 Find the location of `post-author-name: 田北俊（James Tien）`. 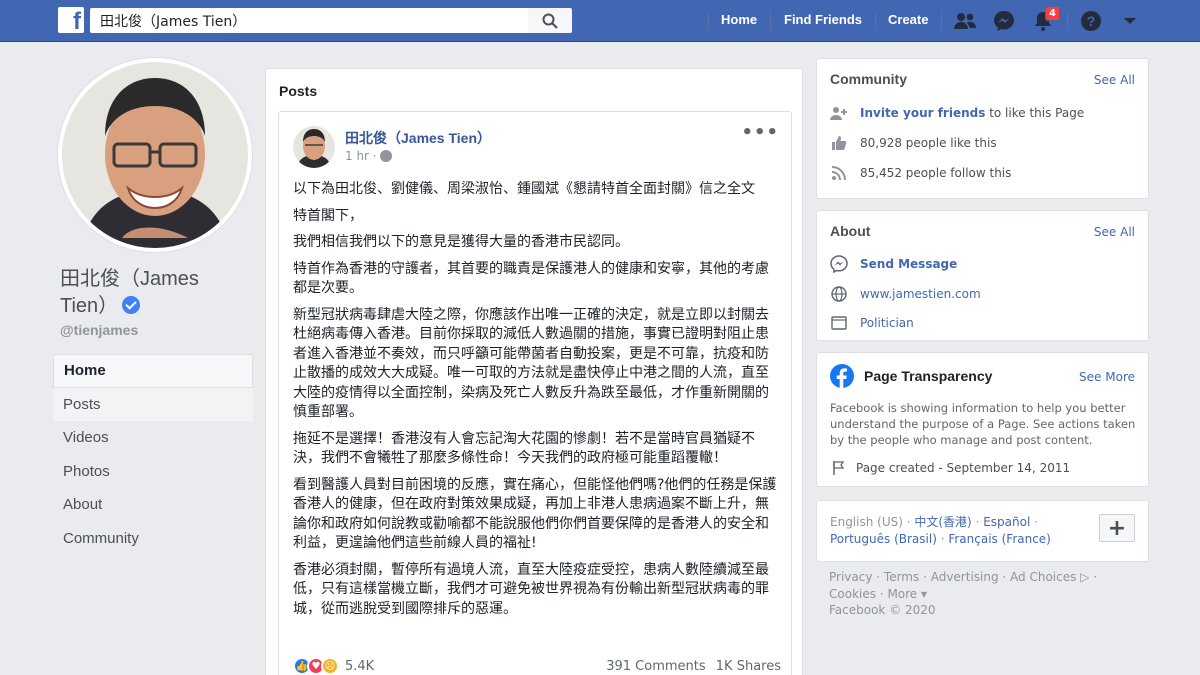

post-author-name: 田北俊（James Tien） is located at coordinates (418, 138).